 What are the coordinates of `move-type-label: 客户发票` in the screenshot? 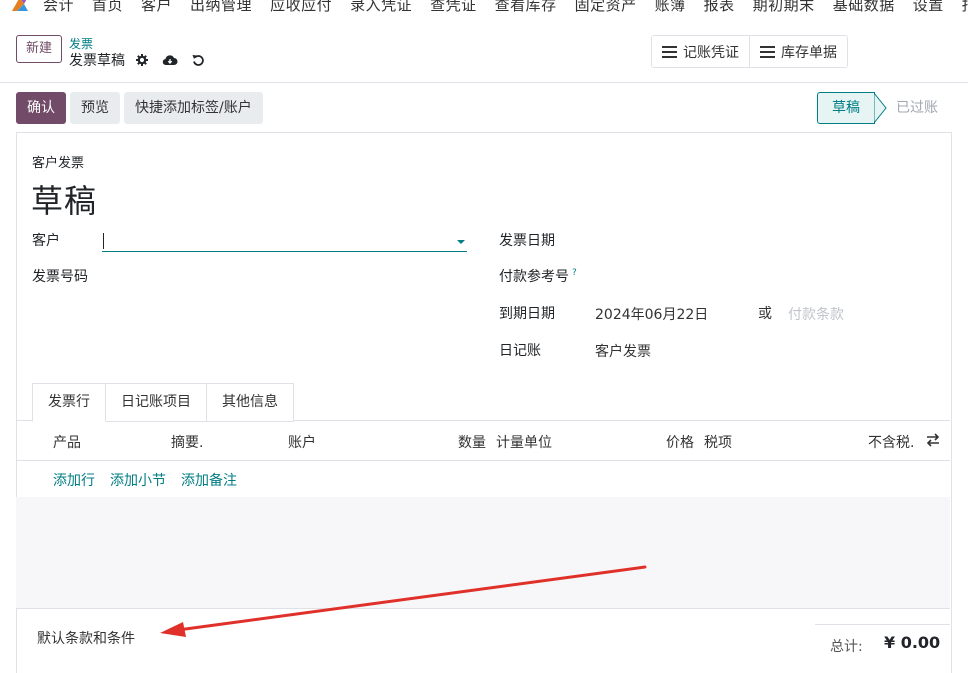 It's located at (58, 163).